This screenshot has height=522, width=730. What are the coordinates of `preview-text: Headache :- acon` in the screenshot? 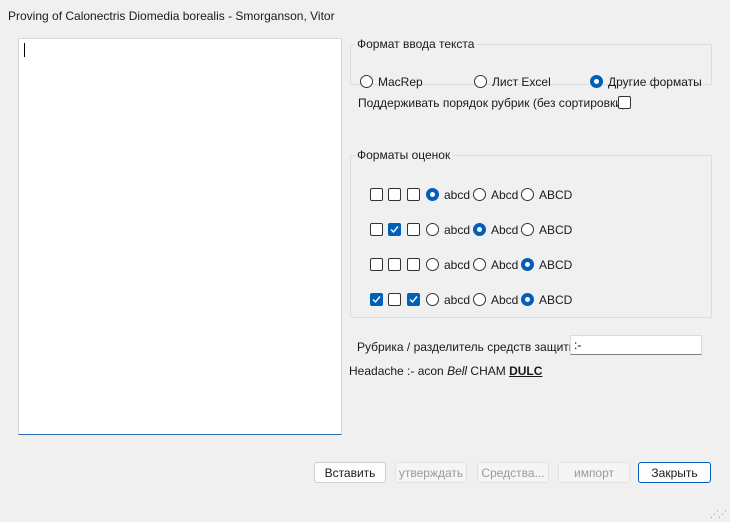 It's located at (398, 371).